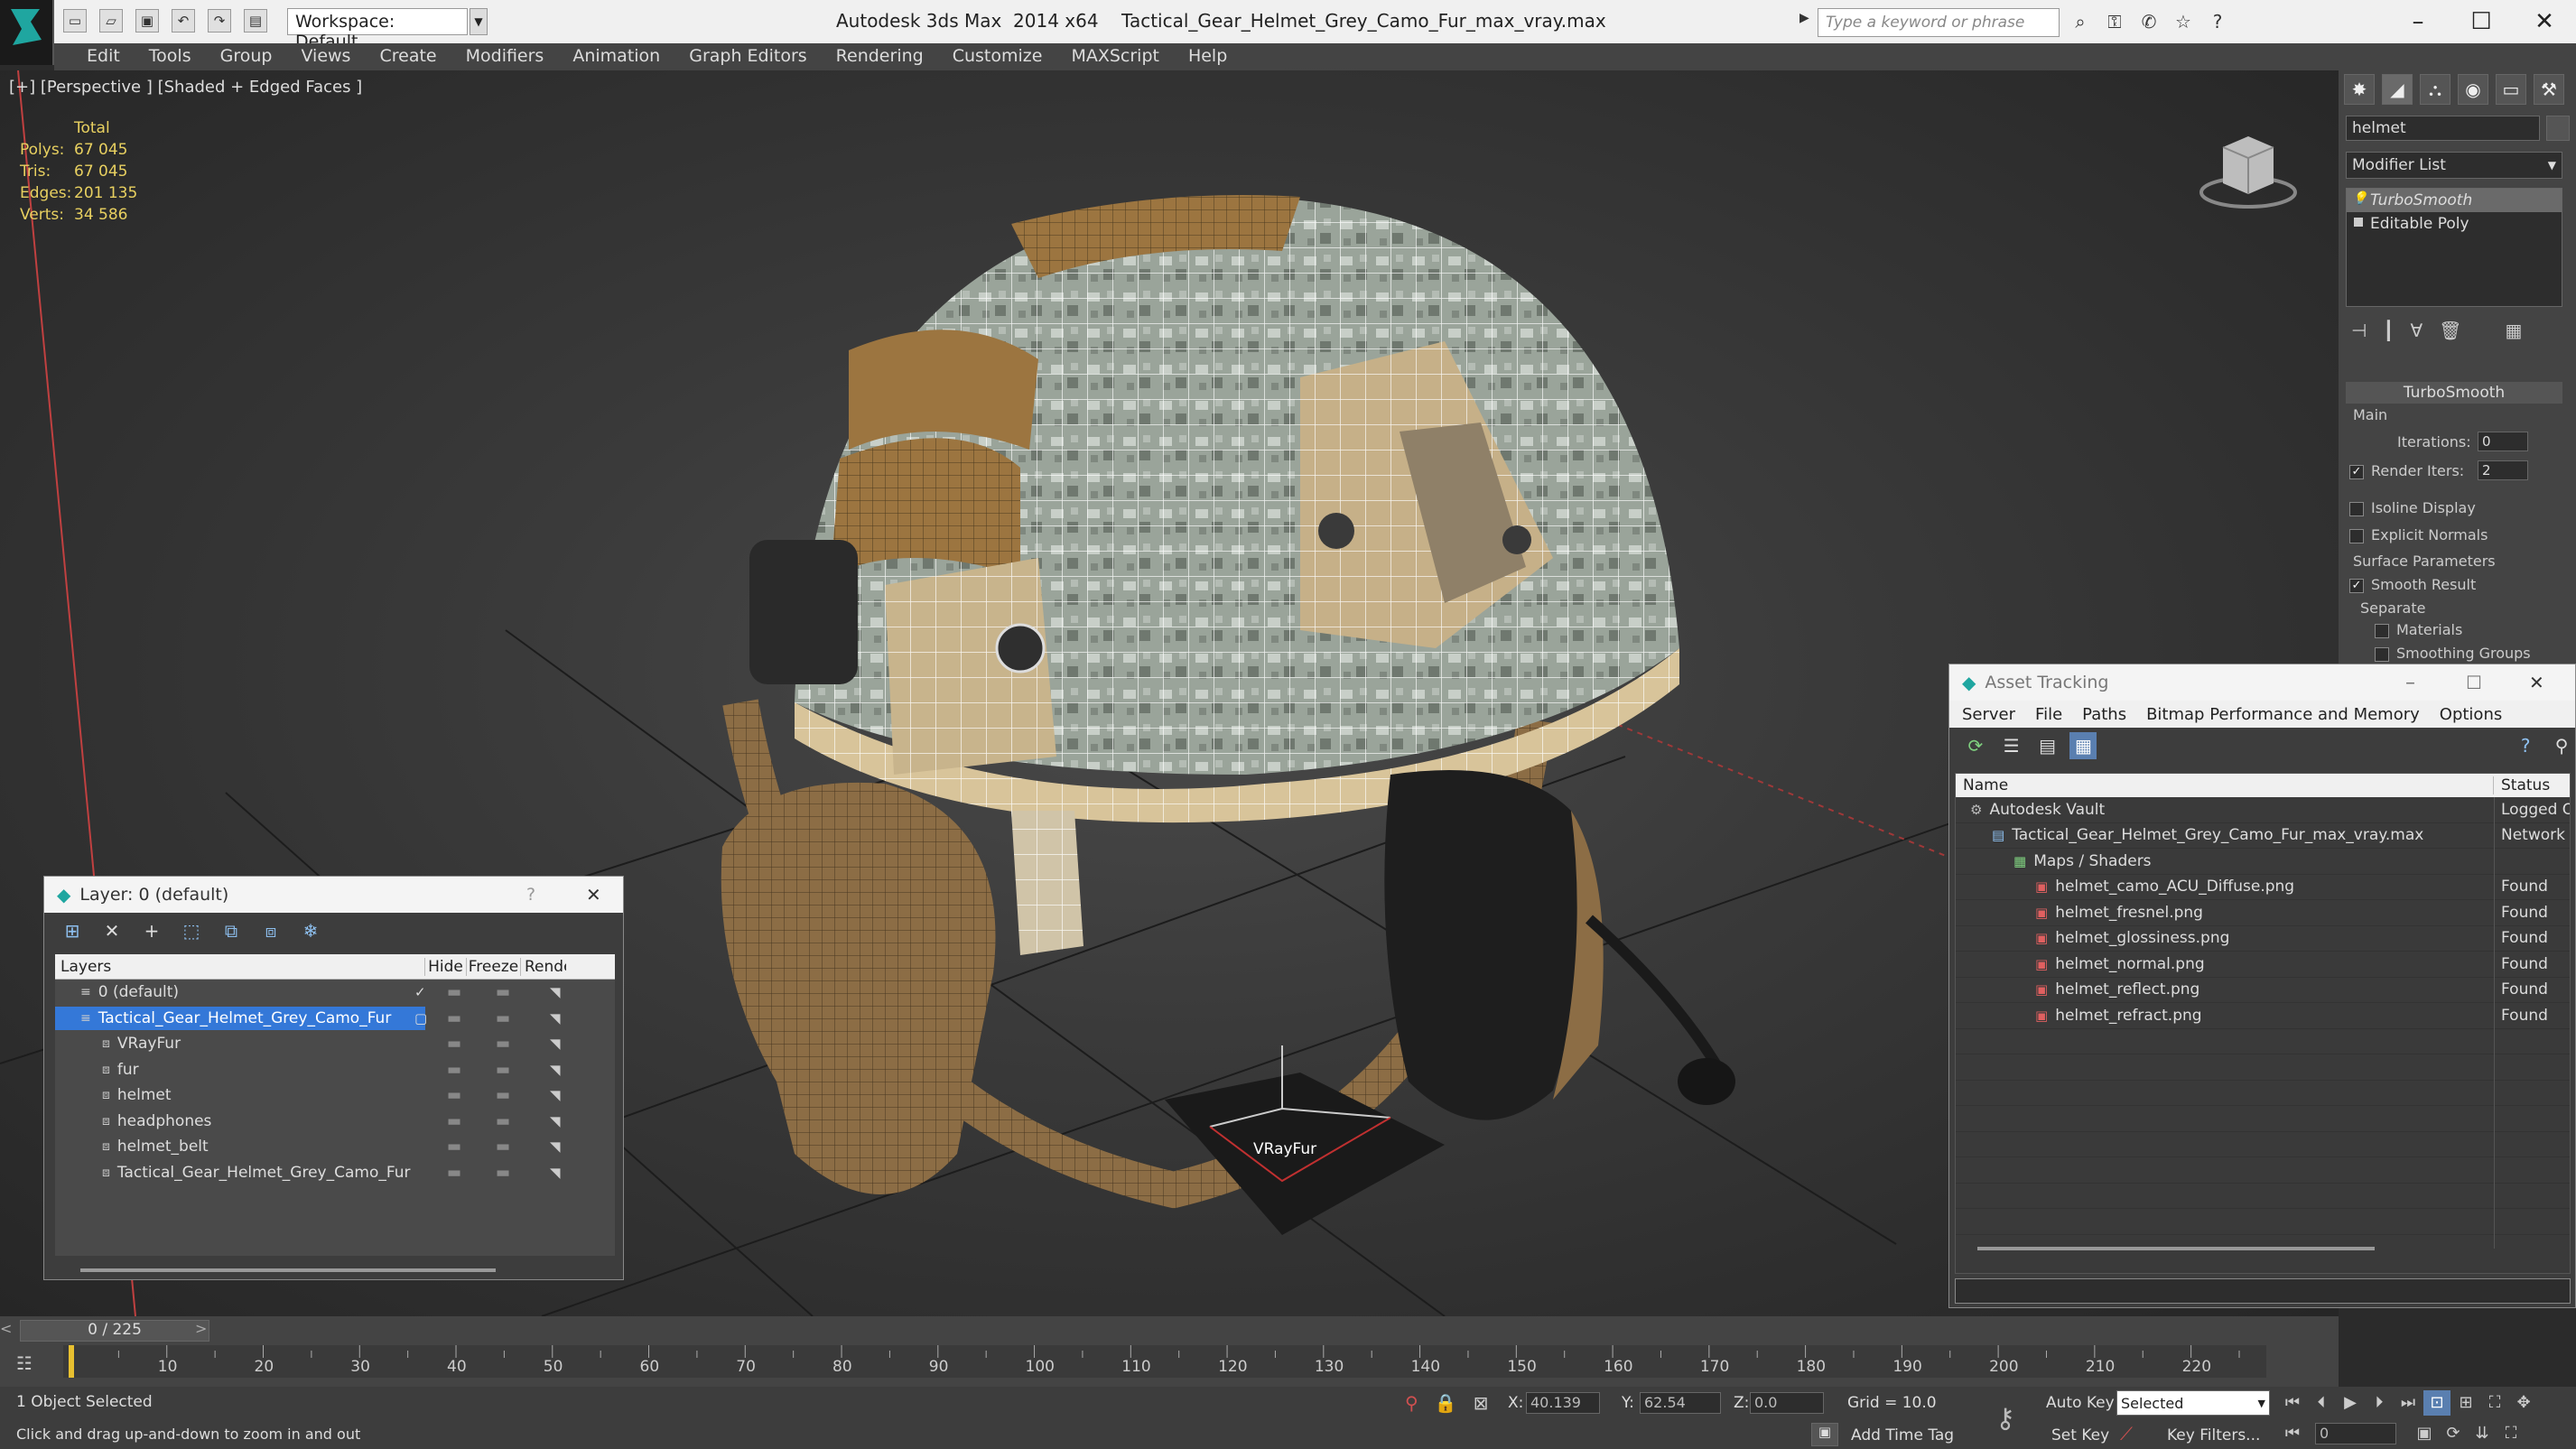  Describe the element at coordinates (75, 21) in the screenshot. I see `new-file-icon: ▭` at that location.